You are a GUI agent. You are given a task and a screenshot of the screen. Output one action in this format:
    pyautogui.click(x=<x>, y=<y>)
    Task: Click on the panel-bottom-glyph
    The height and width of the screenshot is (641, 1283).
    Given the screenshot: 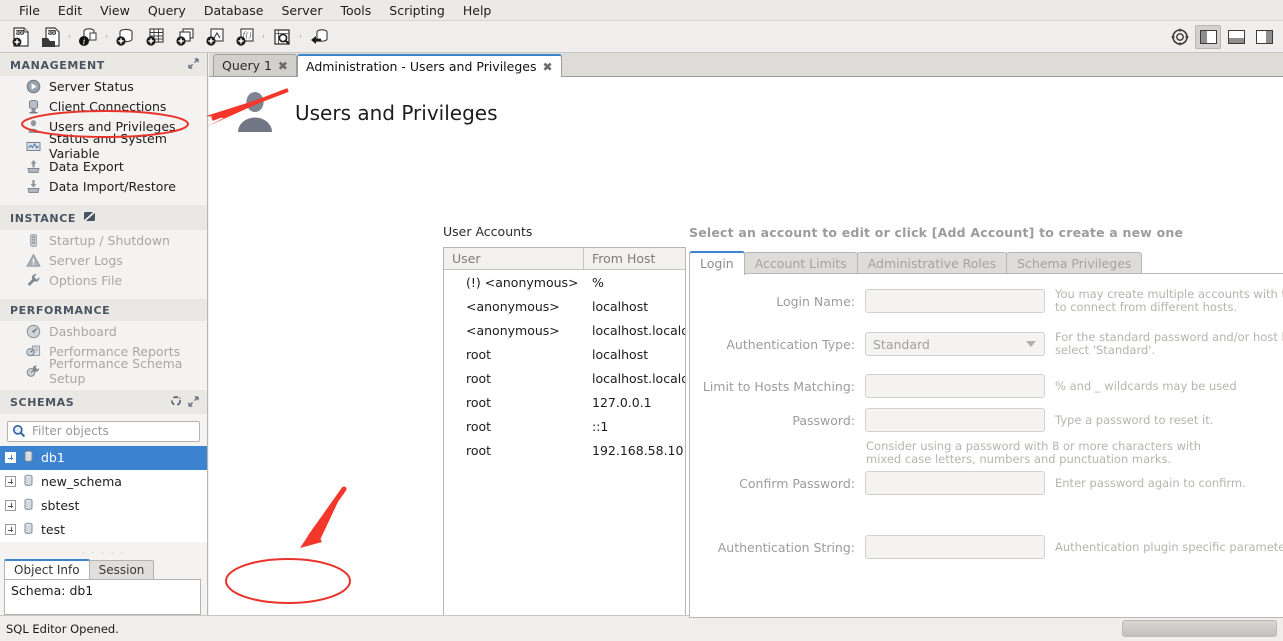 What is the action you would take?
    pyautogui.click(x=1236, y=37)
    